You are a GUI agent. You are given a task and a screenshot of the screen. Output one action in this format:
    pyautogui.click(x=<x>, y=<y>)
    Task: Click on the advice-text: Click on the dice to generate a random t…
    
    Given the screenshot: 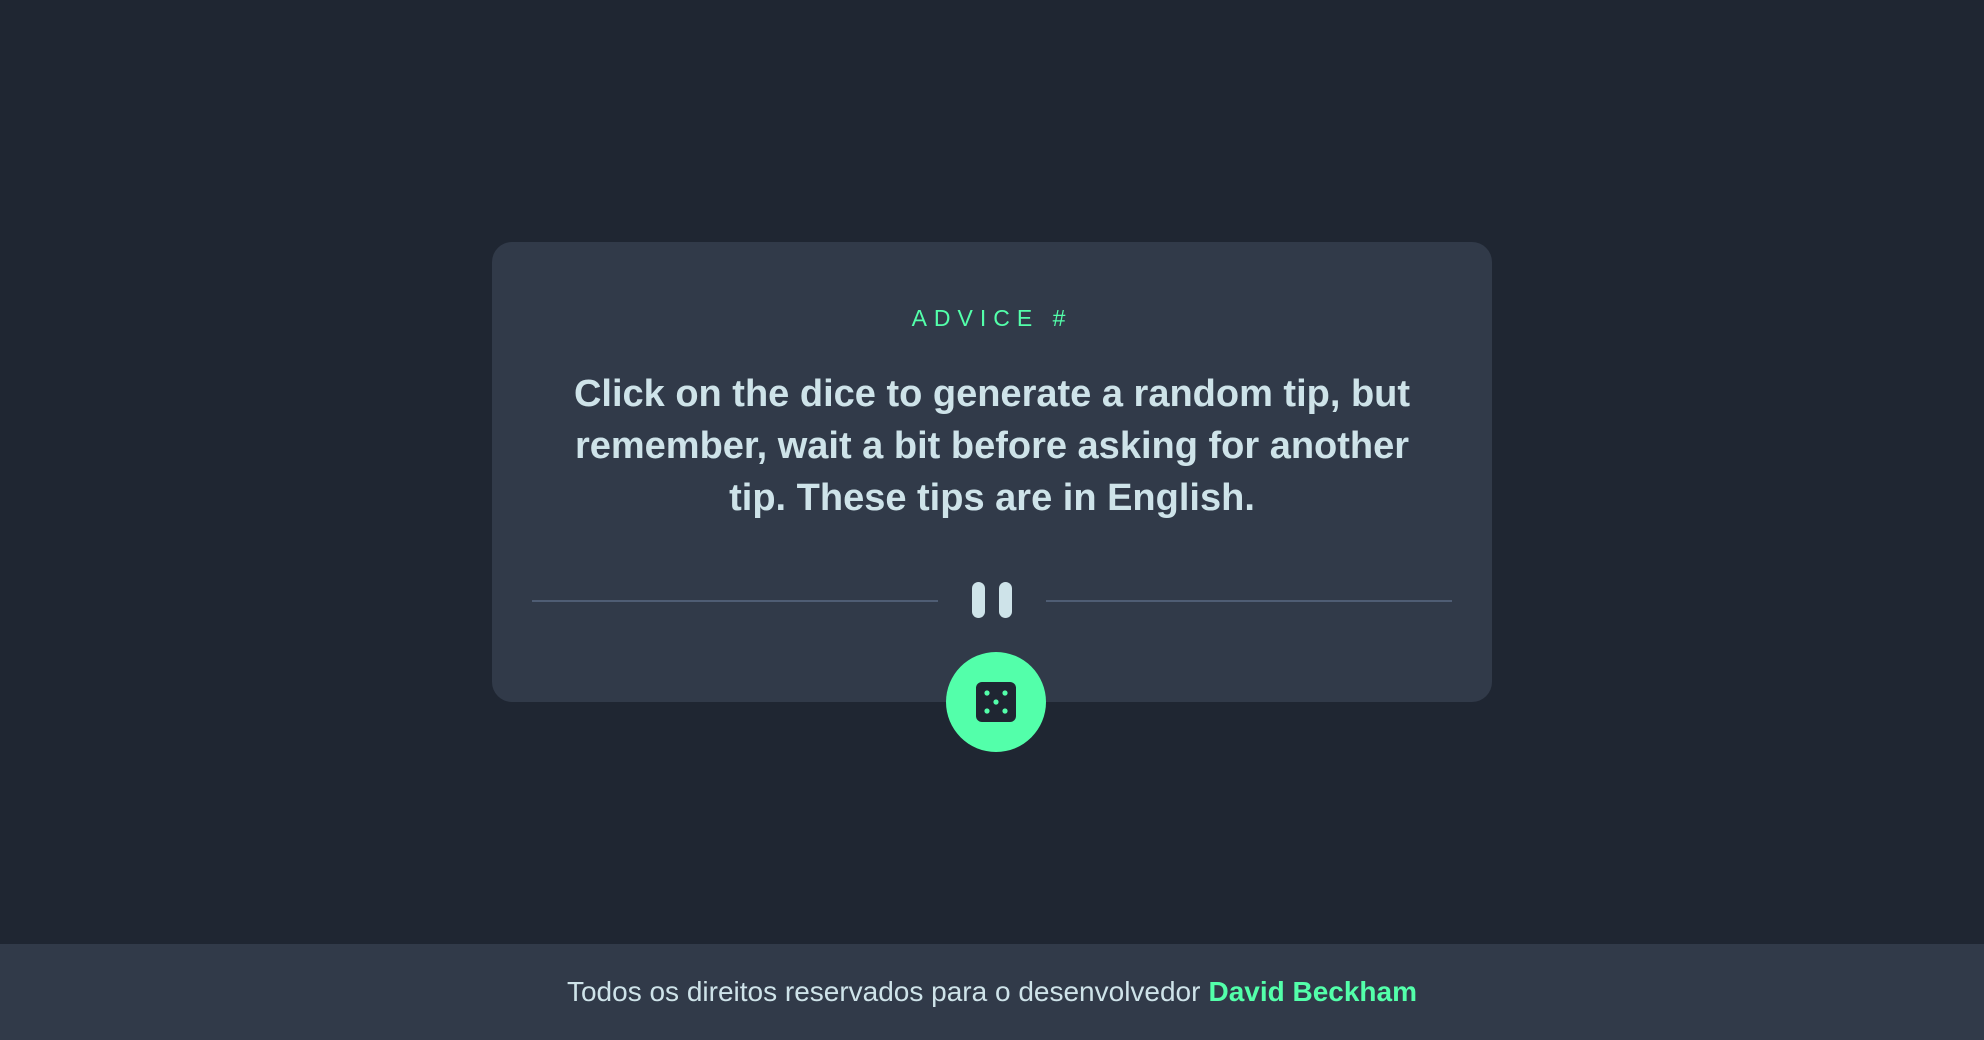 What is the action you would take?
    pyautogui.click(x=992, y=446)
    